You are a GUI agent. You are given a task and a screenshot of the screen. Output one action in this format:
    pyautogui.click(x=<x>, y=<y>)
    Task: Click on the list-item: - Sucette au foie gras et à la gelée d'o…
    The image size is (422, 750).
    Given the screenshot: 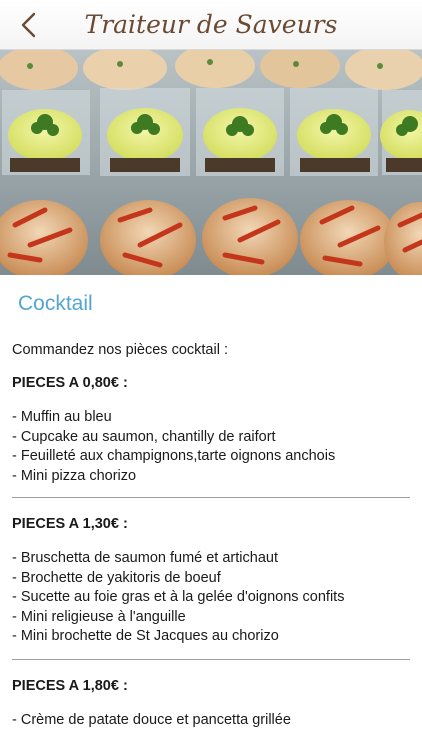 What is the action you would take?
    pyautogui.click(x=178, y=597)
    